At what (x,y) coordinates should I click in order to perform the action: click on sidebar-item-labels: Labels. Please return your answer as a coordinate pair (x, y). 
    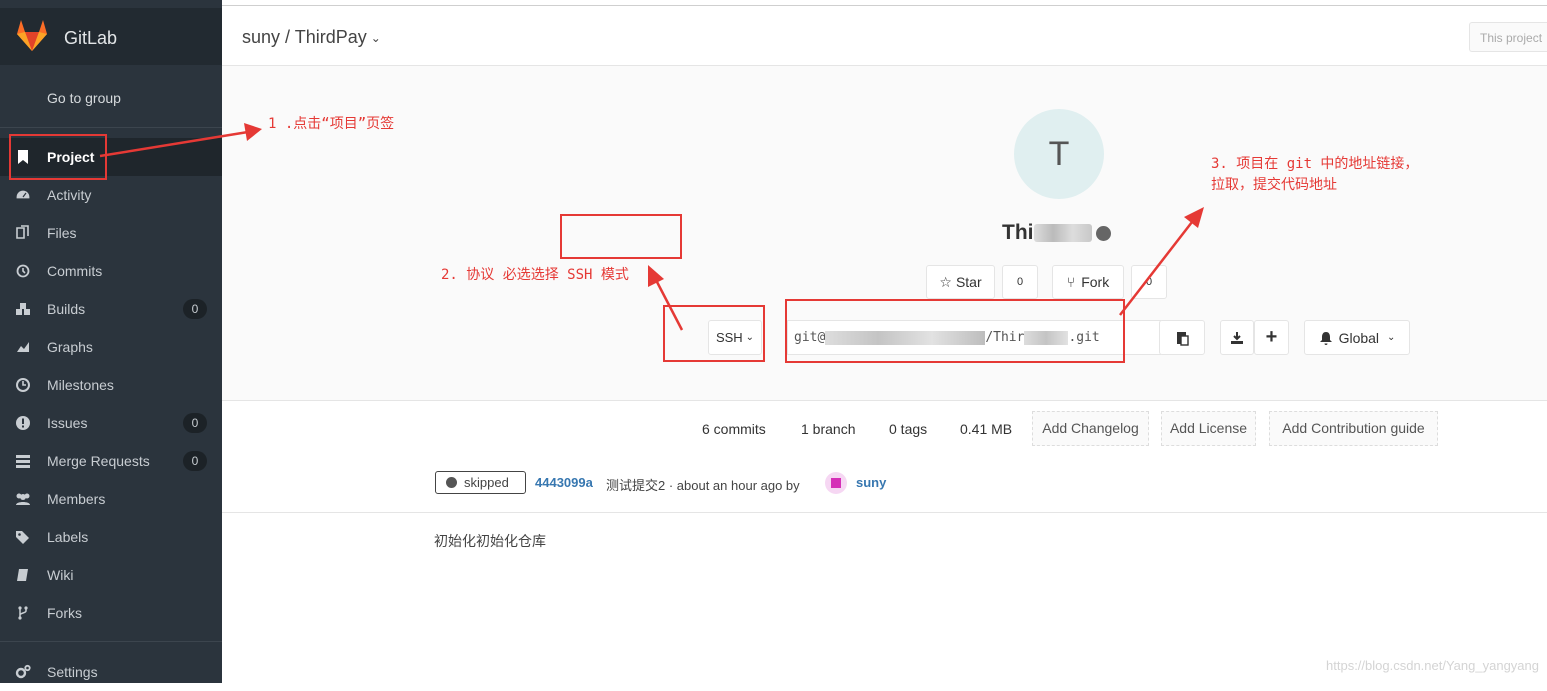
    Looking at the image, I should click on (111, 537).